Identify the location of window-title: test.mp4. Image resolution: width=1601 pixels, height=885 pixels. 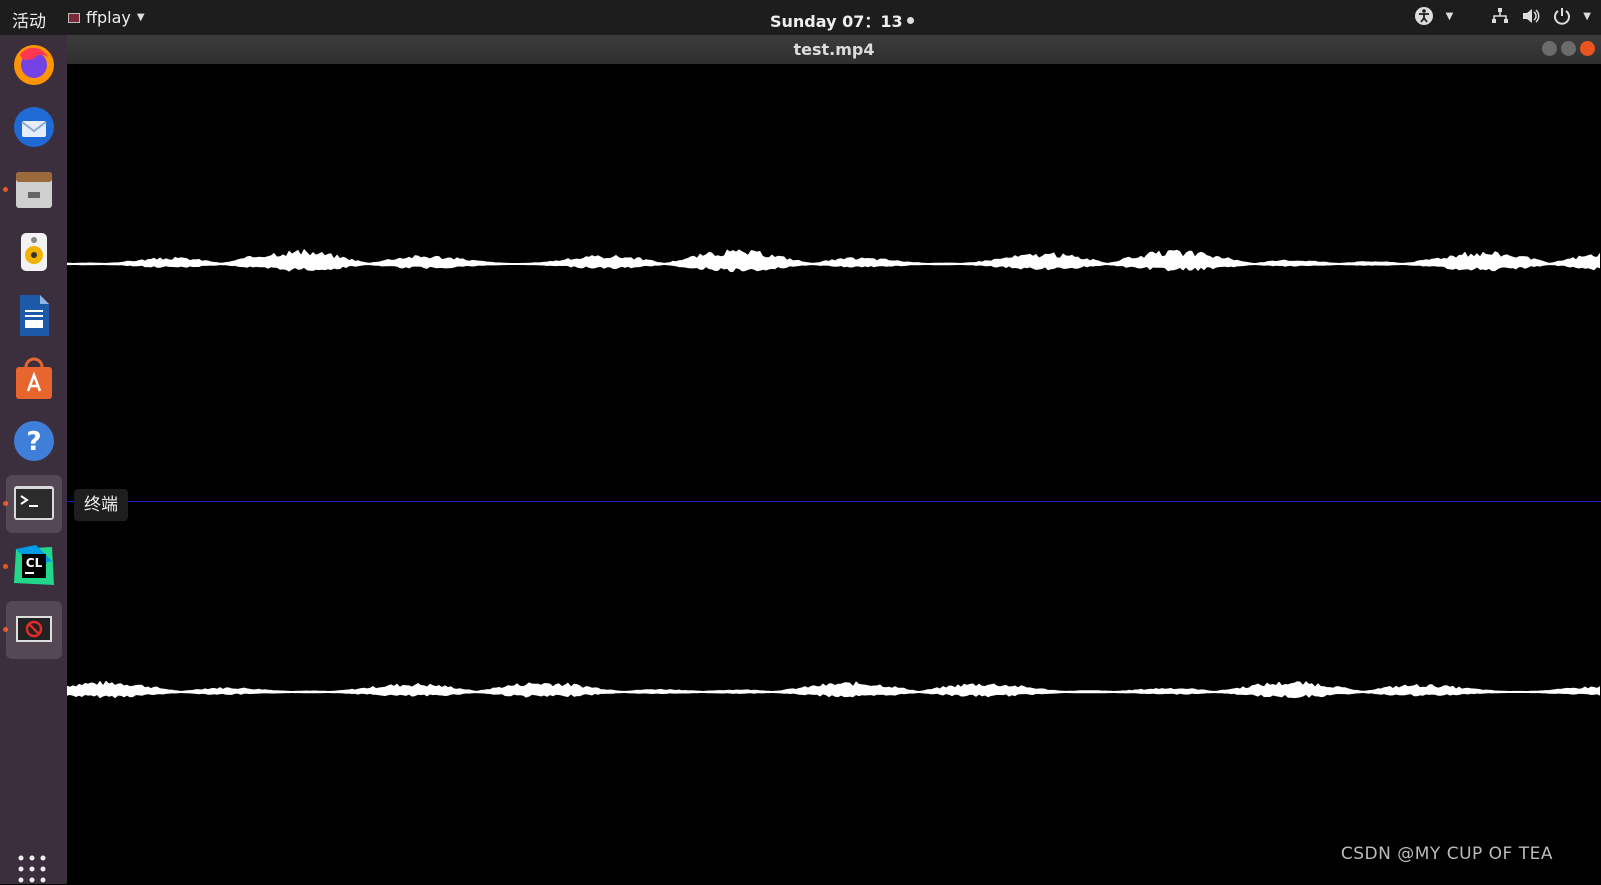
(834, 49).